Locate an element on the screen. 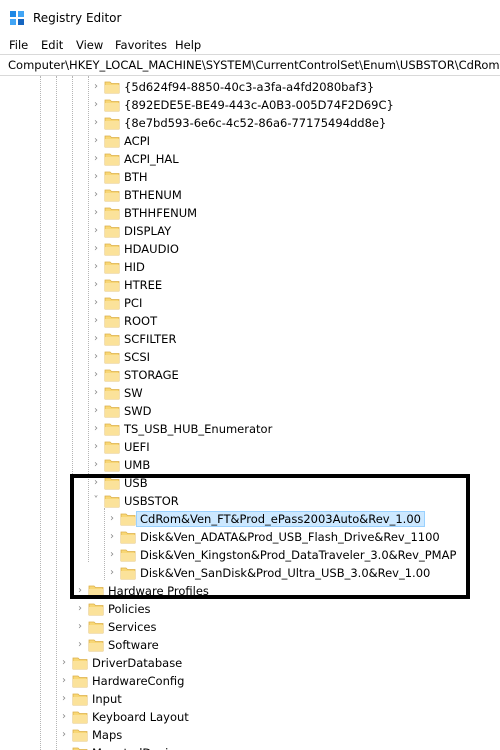 This screenshot has height=750, width=500. tree-node-label: SWD is located at coordinates (138, 411).